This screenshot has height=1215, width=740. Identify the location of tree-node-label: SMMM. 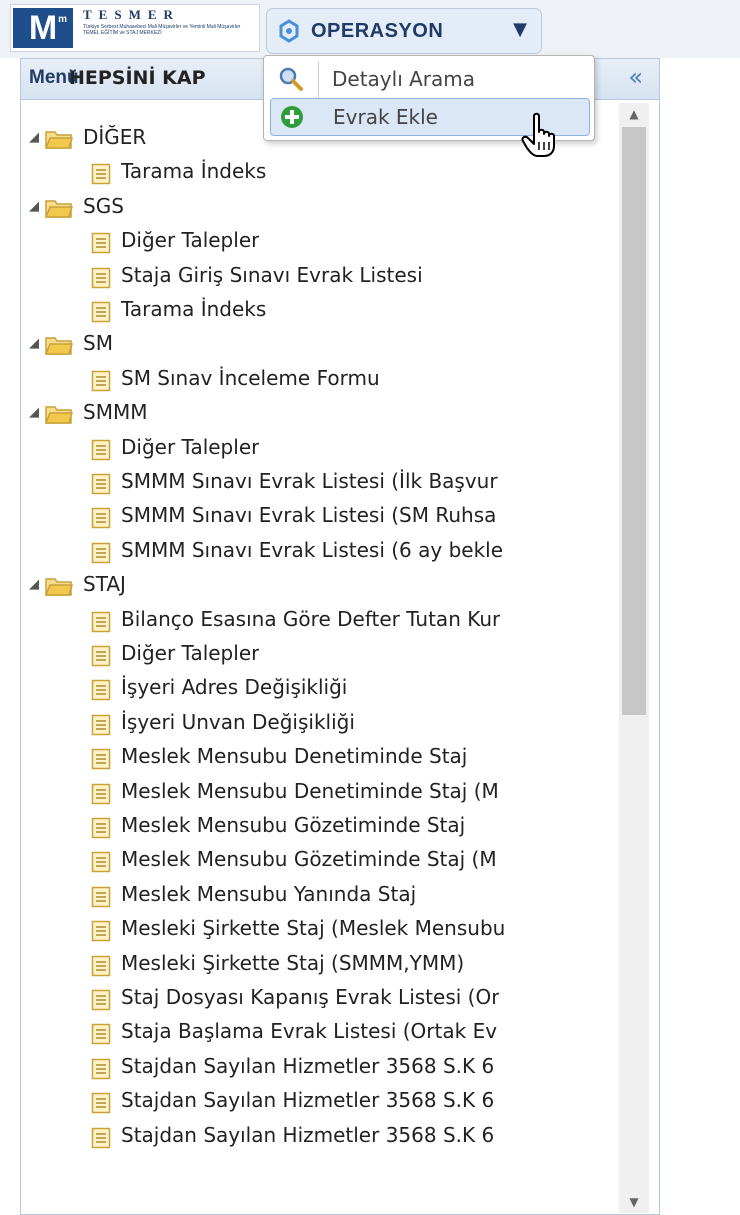
(115, 412).